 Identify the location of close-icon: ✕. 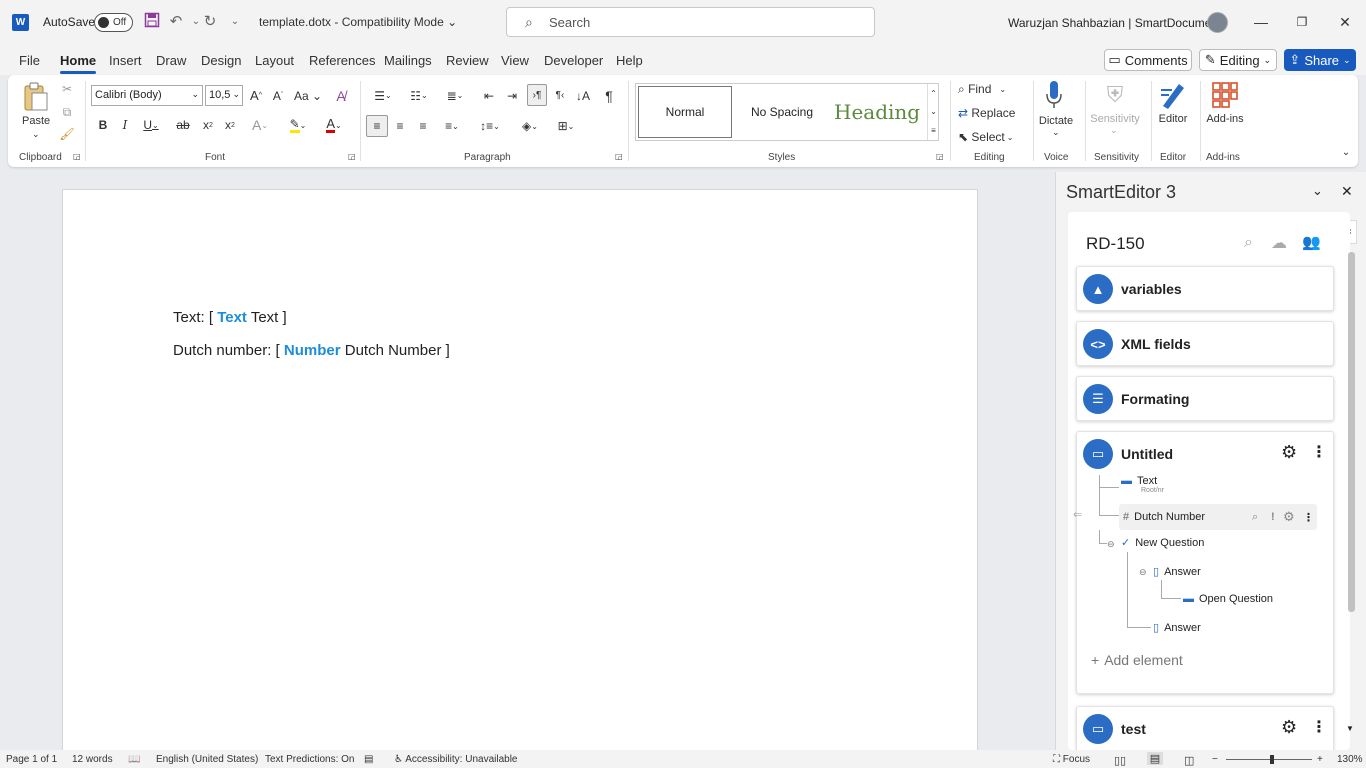
(1345, 22).